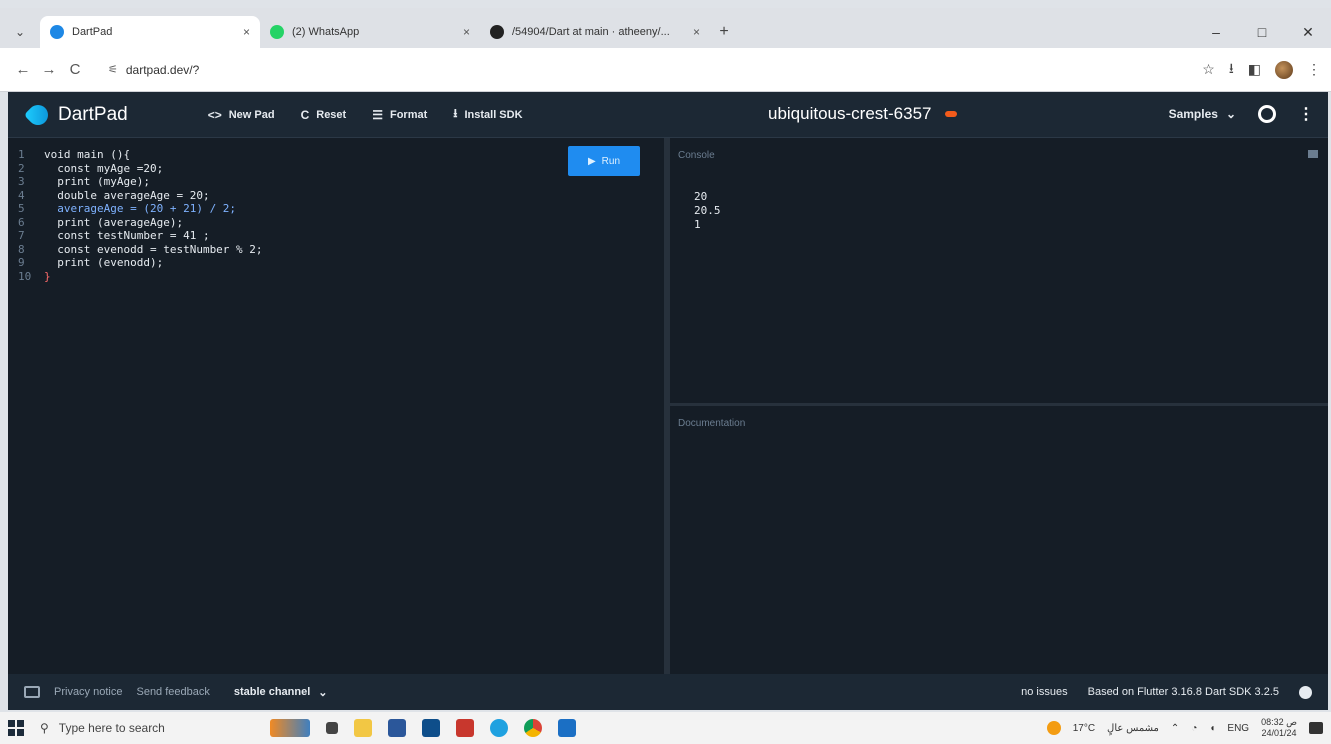 The height and width of the screenshot is (744, 1331). What do you see at coordinates (332, 728) in the screenshot?
I see `task-view-icon` at bounding box center [332, 728].